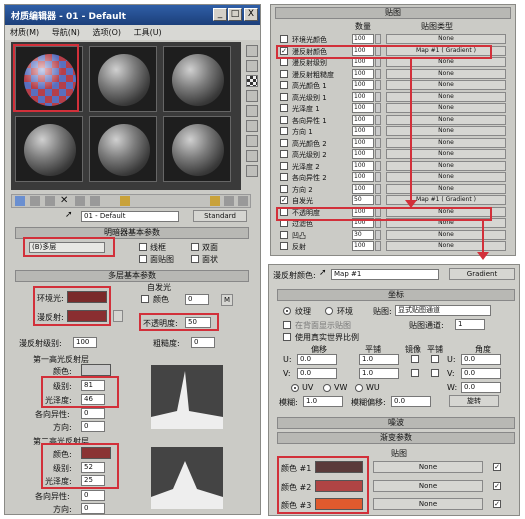 This screenshot has height=519, width=525. I want to click on shader-rollout-header: 明暗器基本参数, so click(132, 233).